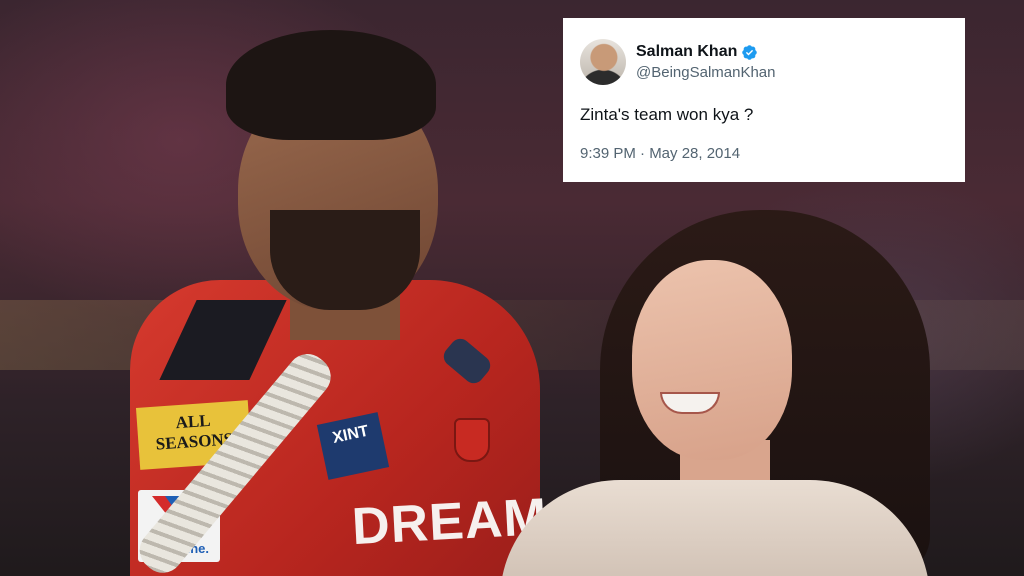 The width and height of the screenshot is (1024, 576). What do you see at coordinates (712, 360) in the screenshot?
I see `woman-face` at bounding box center [712, 360].